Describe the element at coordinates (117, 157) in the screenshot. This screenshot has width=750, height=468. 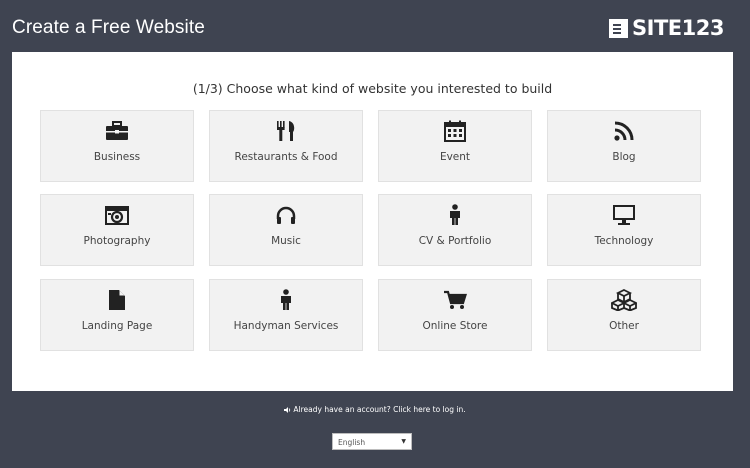
I see `category-label: Business` at that location.